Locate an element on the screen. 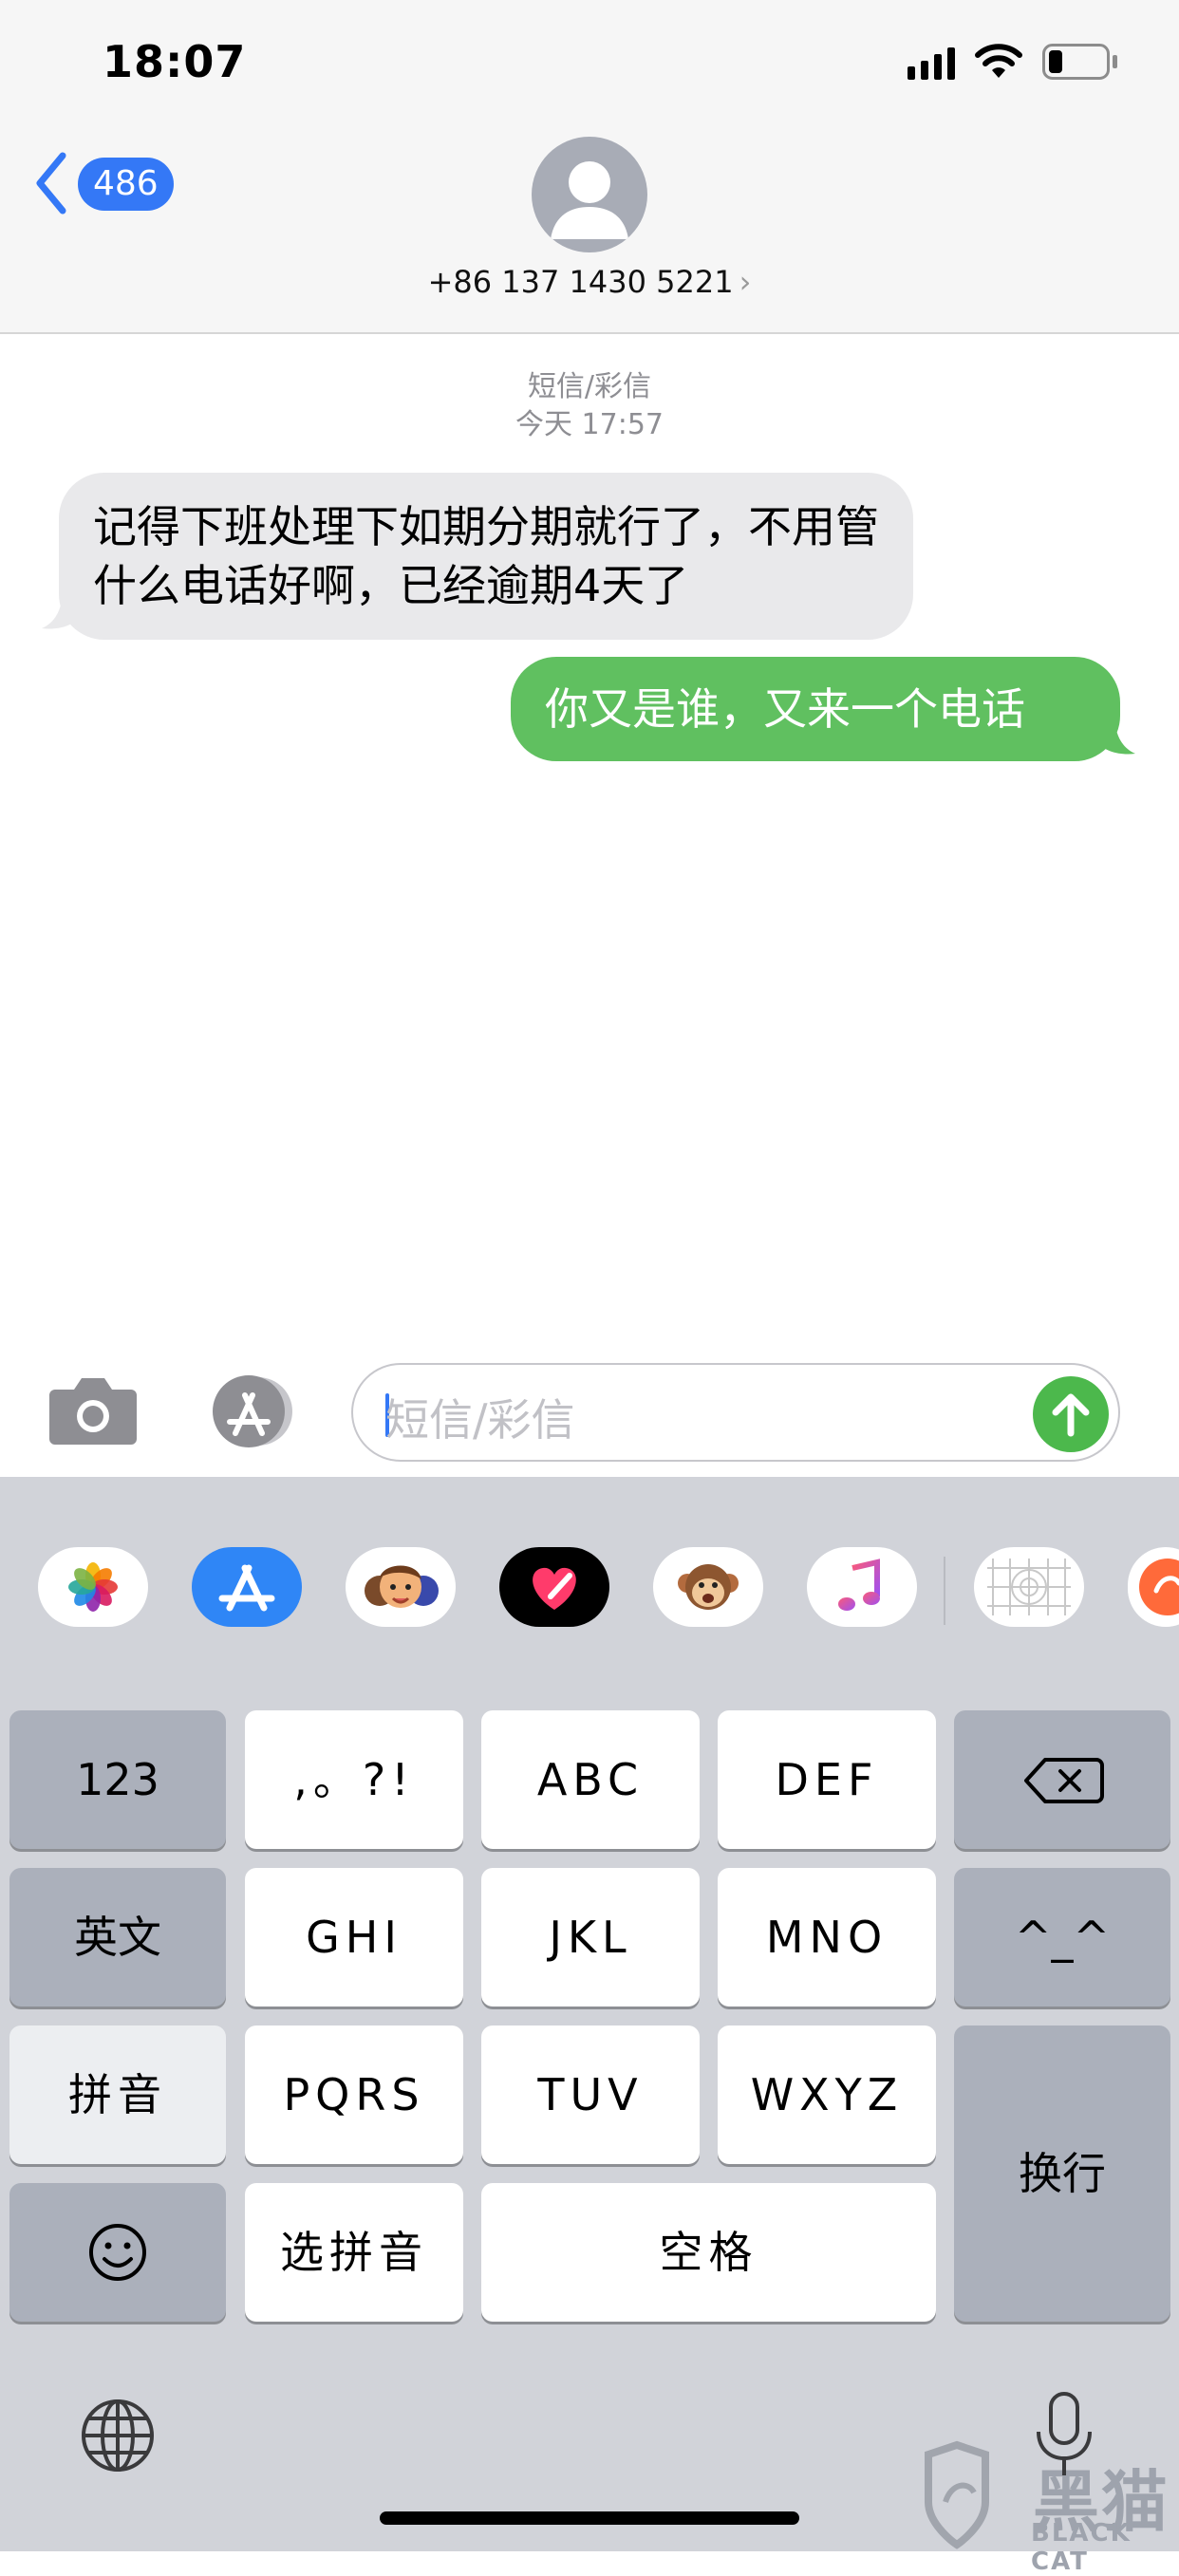 Image resolution: width=1179 pixels, height=2576 pixels. key-abc: ABC is located at coordinates (590, 1779).